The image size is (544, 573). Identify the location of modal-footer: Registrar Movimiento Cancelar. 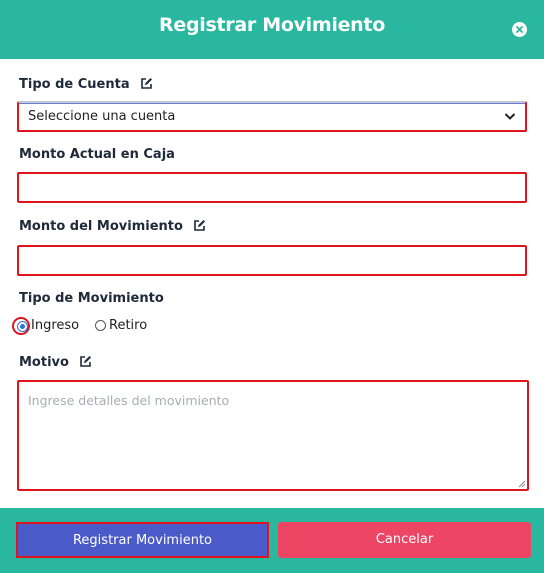
(272, 540).